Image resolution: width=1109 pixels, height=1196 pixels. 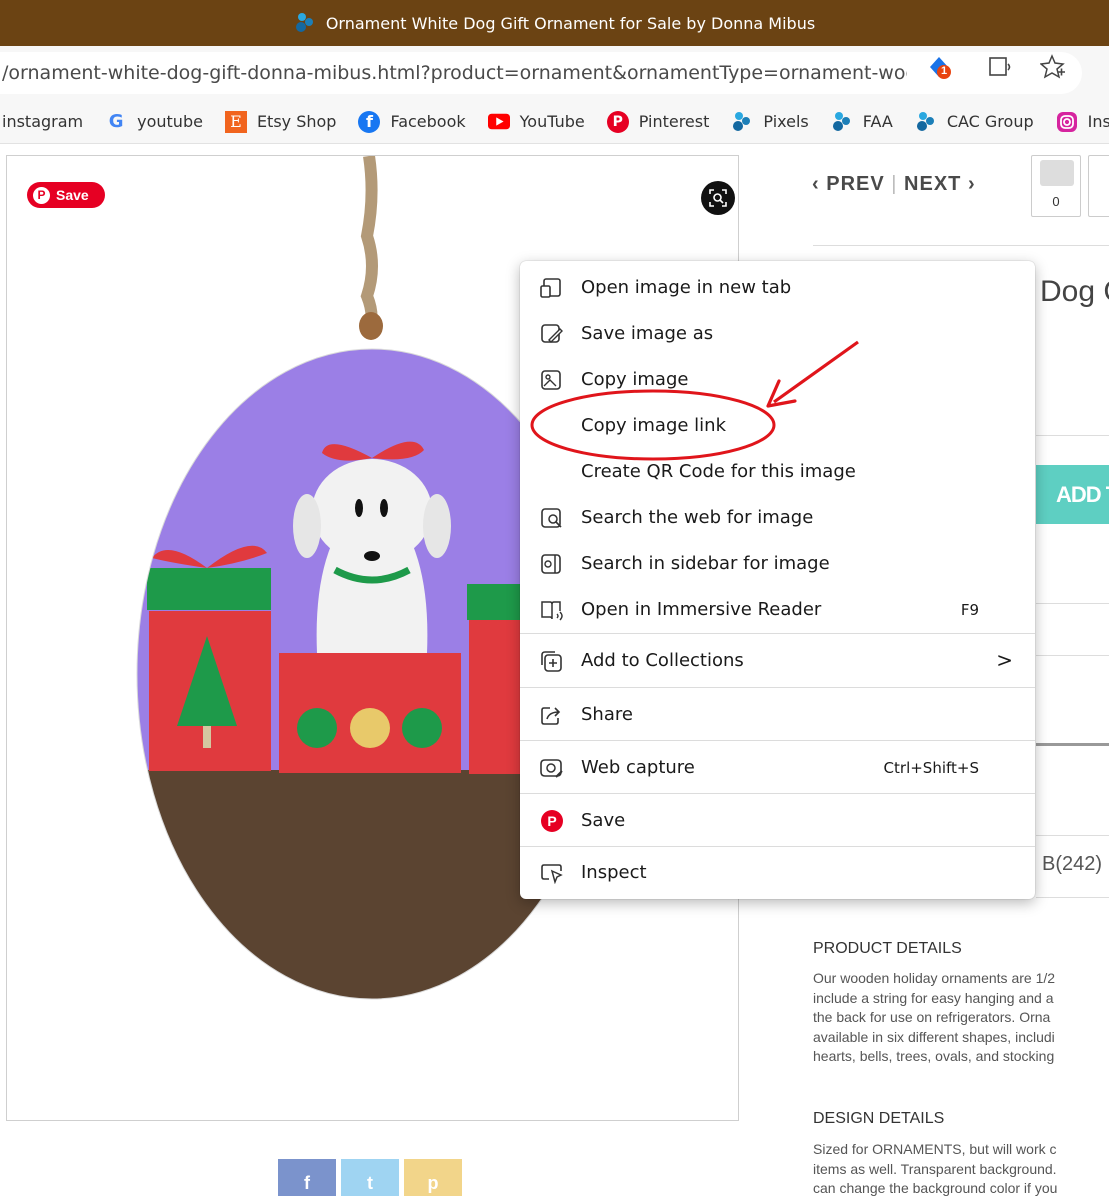 What do you see at coordinates (705, 563) in the screenshot?
I see `menu-item-label: Search in sidebar for image` at bounding box center [705, 563].